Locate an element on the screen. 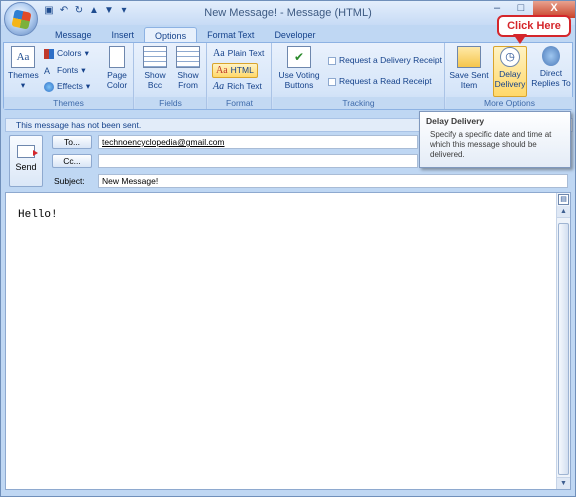  fields-group: Show Bcc Show From Fields is located at coordinates (171, 76).